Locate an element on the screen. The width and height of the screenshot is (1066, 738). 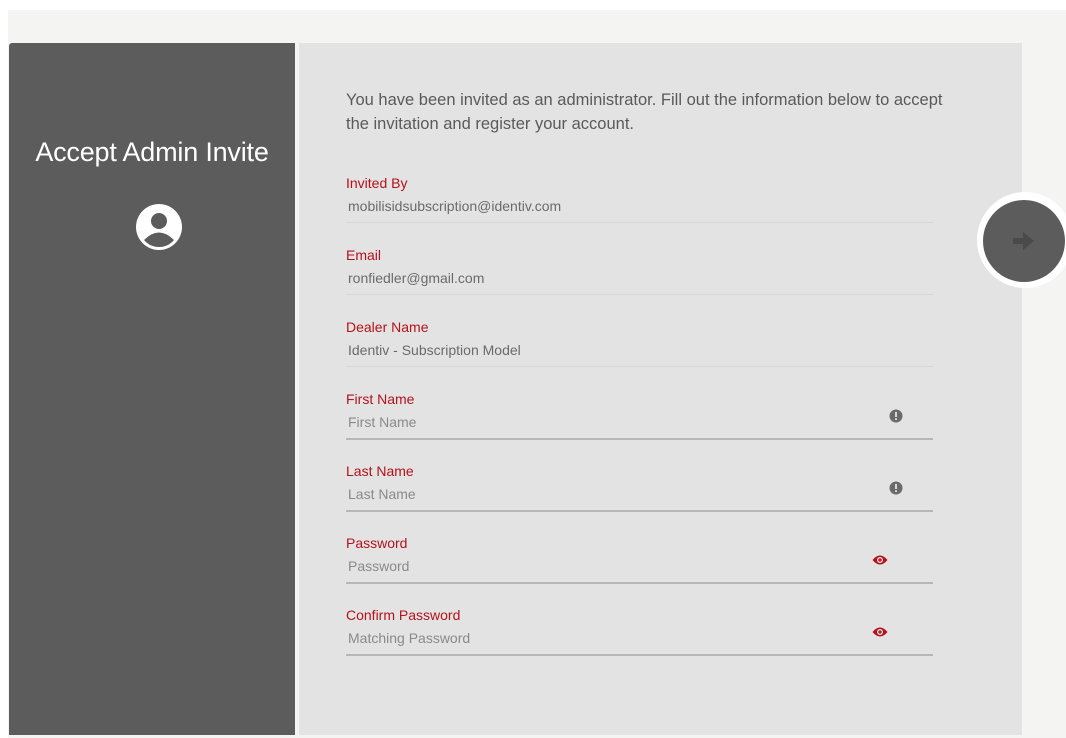
dealer-name-label: Dealer Name is located at coordinates (387, 327).